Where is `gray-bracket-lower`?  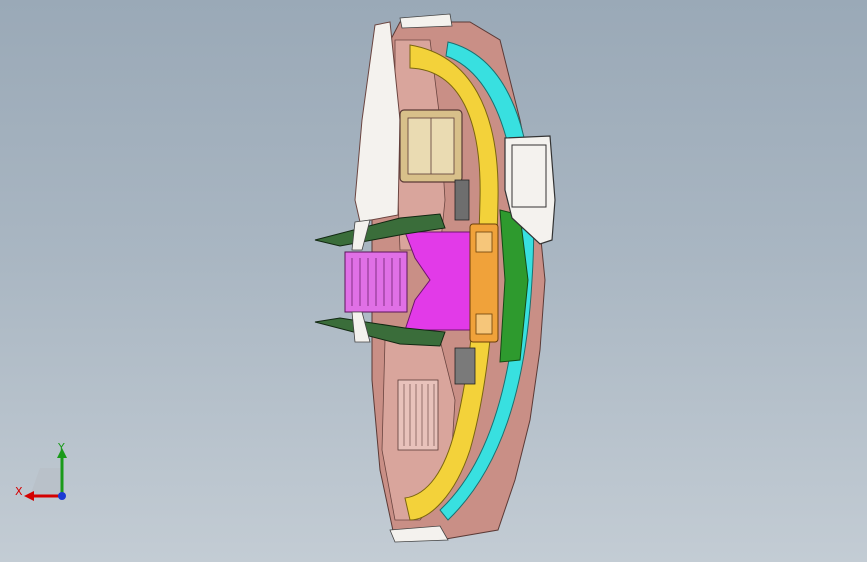
gray-bracket-lower is located at coordinates (465, 366).